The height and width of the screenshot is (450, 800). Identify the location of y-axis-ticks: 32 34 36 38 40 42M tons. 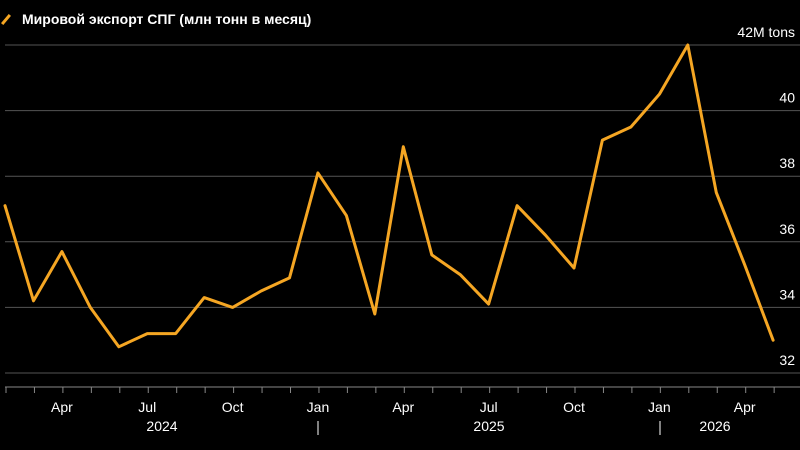
(766, 196).